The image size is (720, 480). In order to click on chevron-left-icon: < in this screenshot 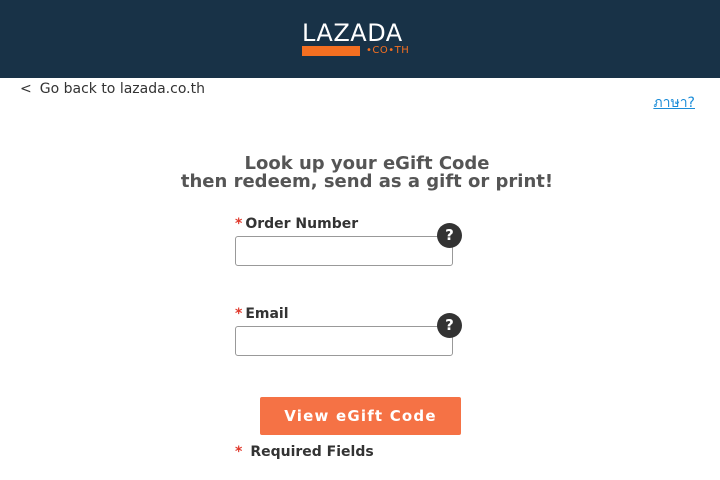, I will do `click(26, 89)`.